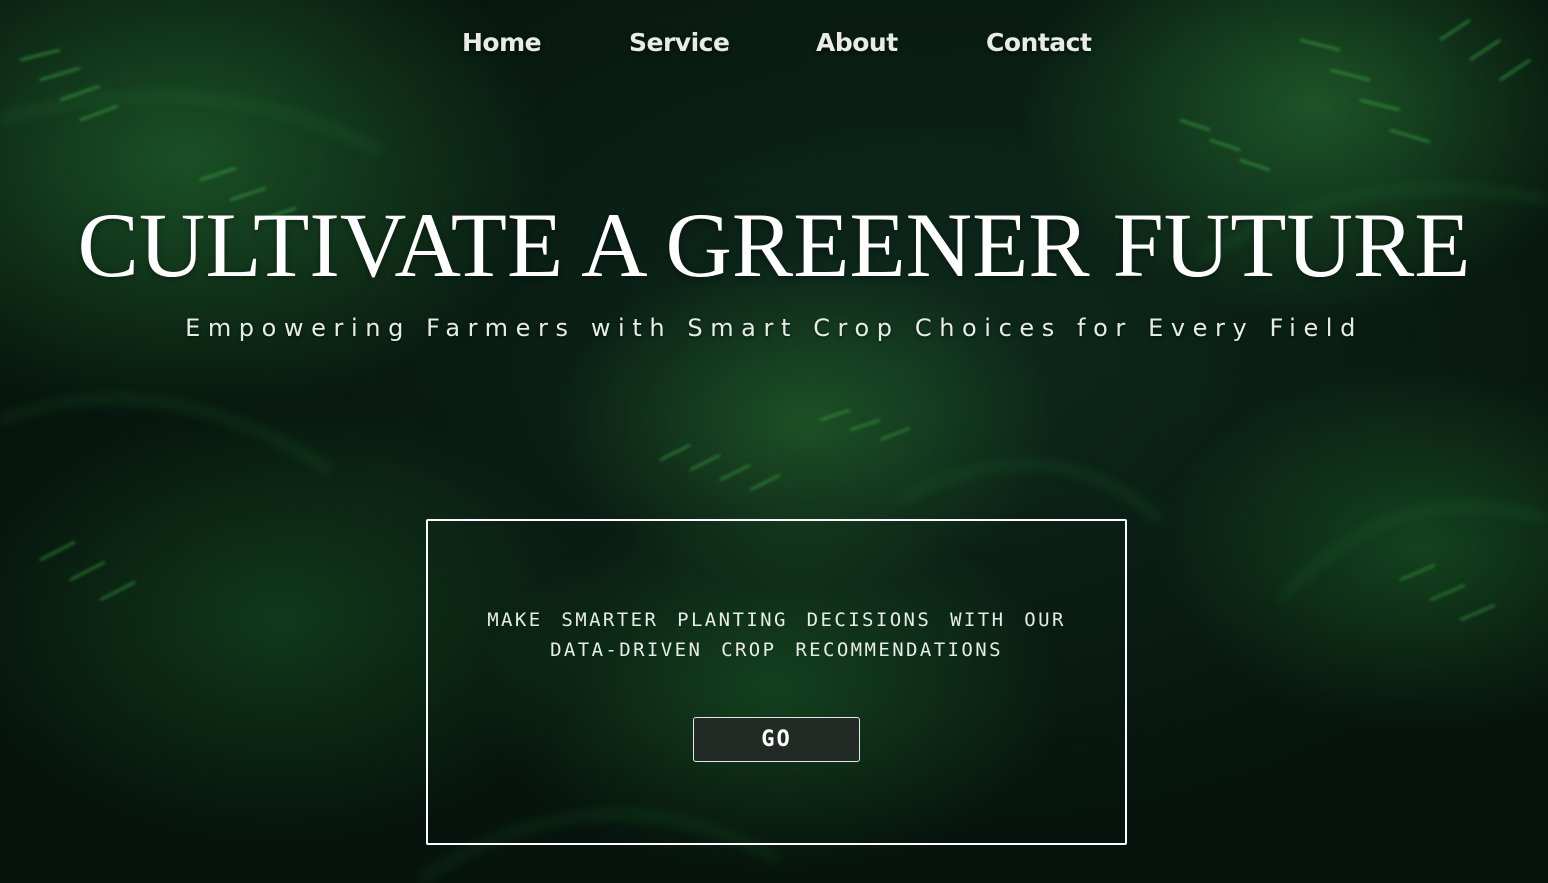 Image resolution: width=1548 pixels, height=883 pixels. What do you see at coordinates (776, 650) in the screenshot?
I see `cta-description-line-2: DATA-DRIVEN CROP RECOMMENDATIONS` at bounding box center [776, 650].